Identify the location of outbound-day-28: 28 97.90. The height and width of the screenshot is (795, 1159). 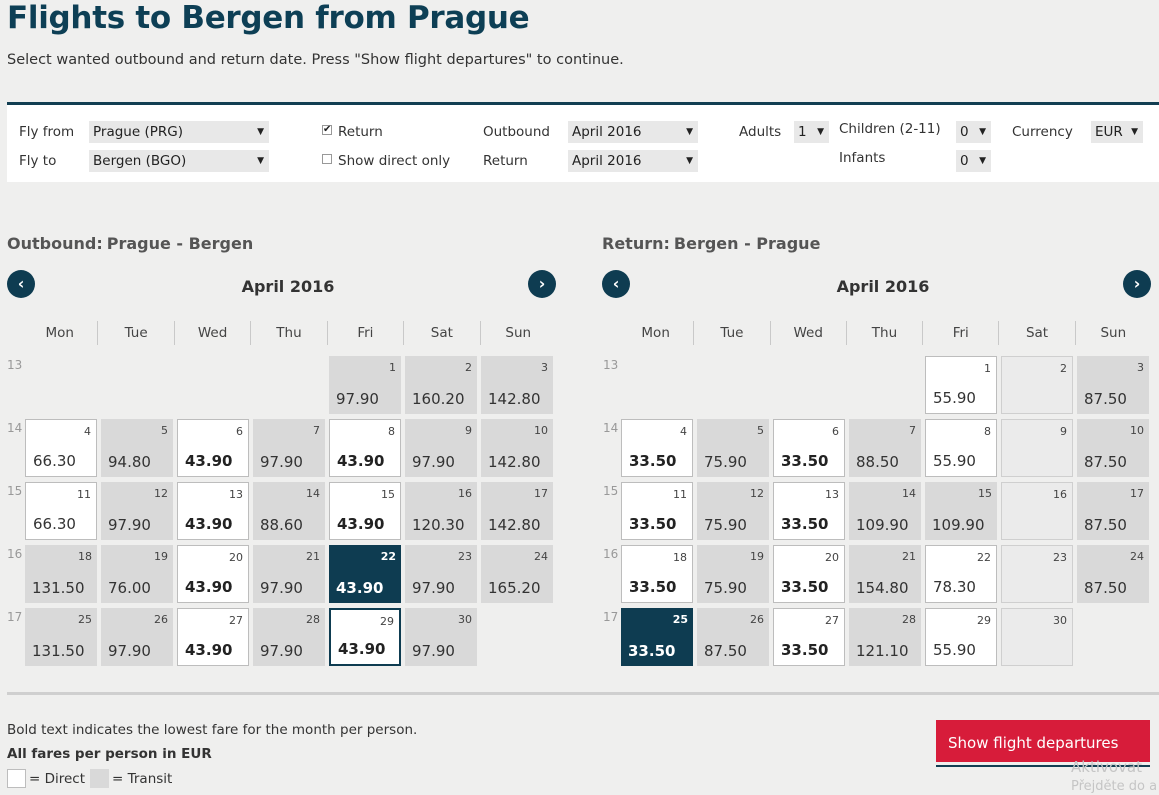
(289, 637).